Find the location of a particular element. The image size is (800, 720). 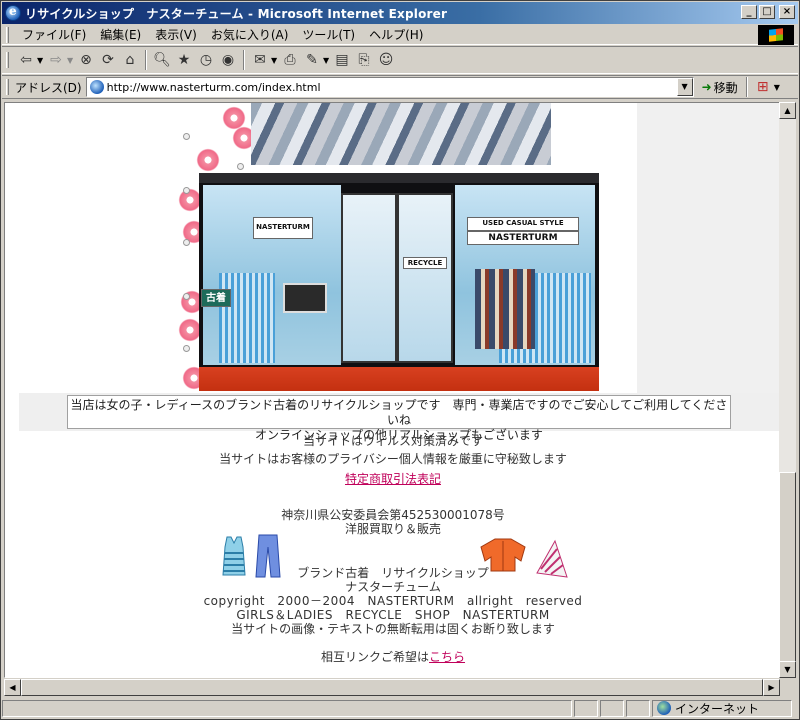

mutual-link-prefix: 相互リンクご希望は is located at coordinates (374, 657).